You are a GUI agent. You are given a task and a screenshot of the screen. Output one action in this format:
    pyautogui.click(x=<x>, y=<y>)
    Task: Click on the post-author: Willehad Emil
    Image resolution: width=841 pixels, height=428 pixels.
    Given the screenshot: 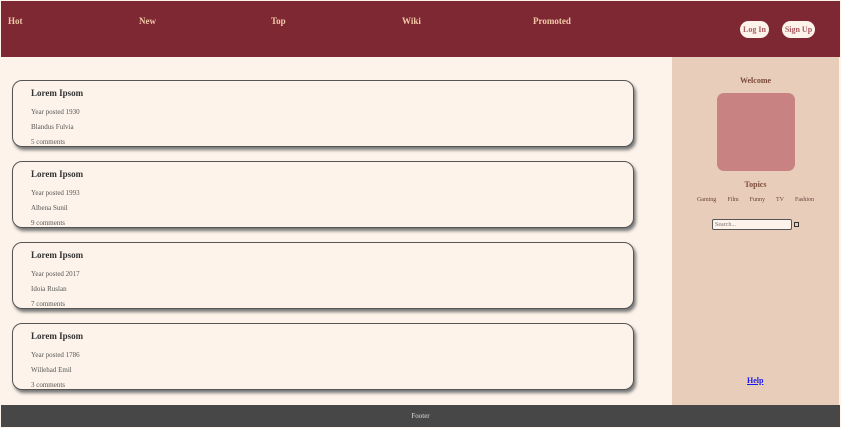 What is the action you would take?
    pyautogui.click(x=51, y=370)
    